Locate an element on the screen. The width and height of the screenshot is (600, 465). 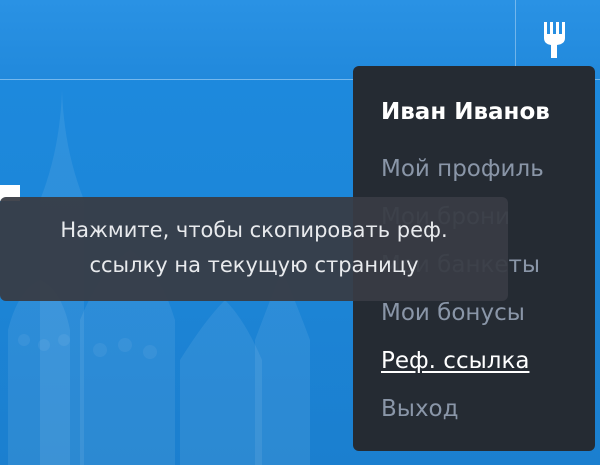
tooltip-line-2: ссылку на текущую страницу is located at coordinates (254, 265).